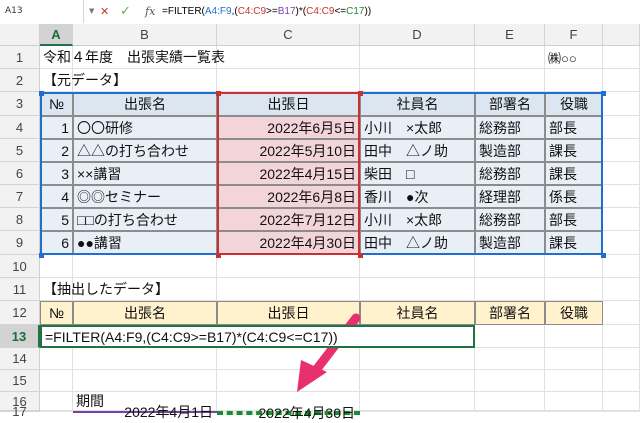 This screenshot has height=423, width=640. What do you see at coordinates (288, 413) in the screenshot?
I see `end-date-cell: 2022年4月30日` at bounding box center [288, 413].